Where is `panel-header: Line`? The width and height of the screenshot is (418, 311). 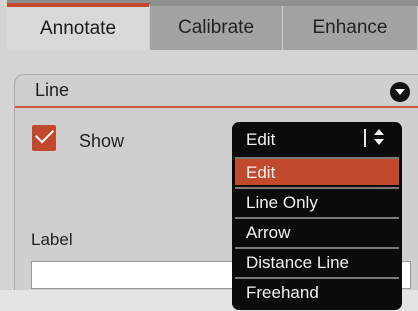
panel-header: Line is located at coordinates (216, 91).